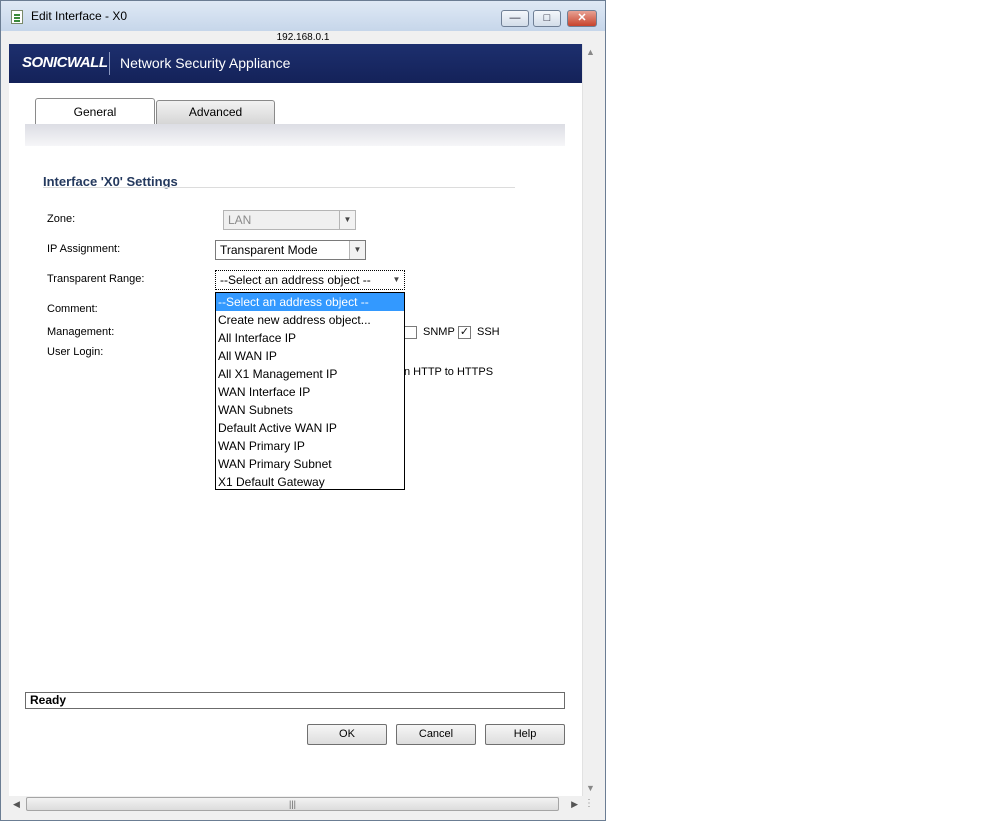 This screenshot has width=1008, height=821. Describe the element at coordinates (590, 52) in the screenshot. I see `scroll-up-icon: ▲` at that location.